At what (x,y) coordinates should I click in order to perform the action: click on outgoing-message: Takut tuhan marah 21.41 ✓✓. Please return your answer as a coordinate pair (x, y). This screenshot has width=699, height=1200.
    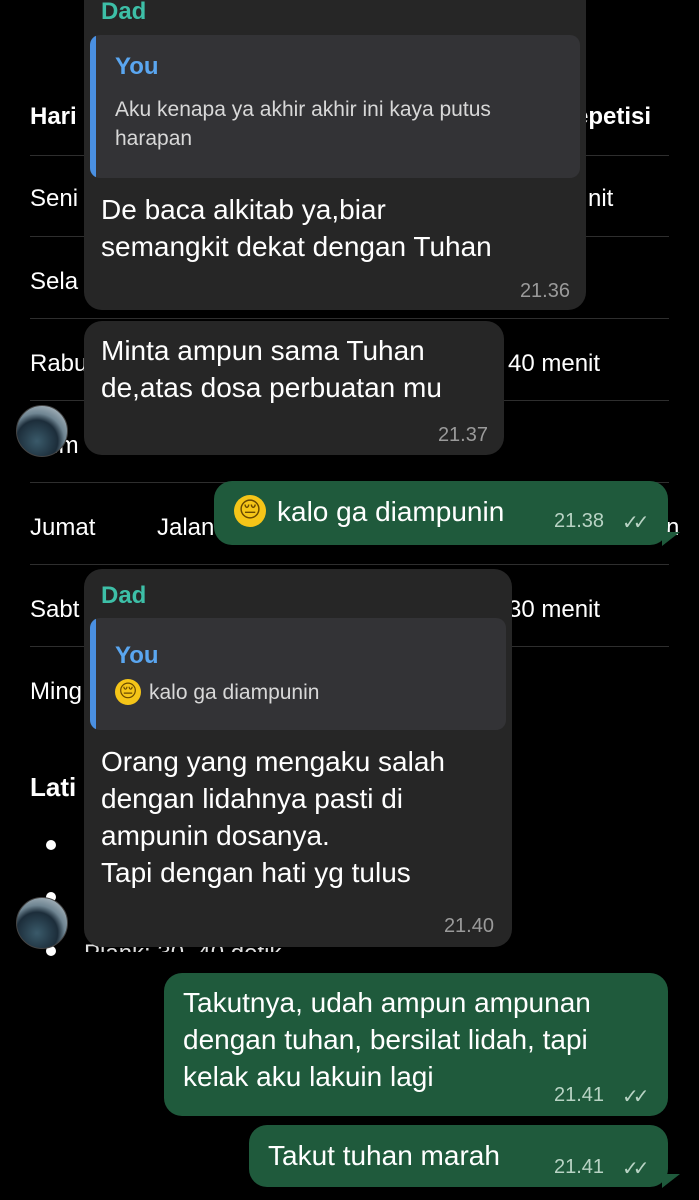
    Looking at the image, I should click on (458, 1156).